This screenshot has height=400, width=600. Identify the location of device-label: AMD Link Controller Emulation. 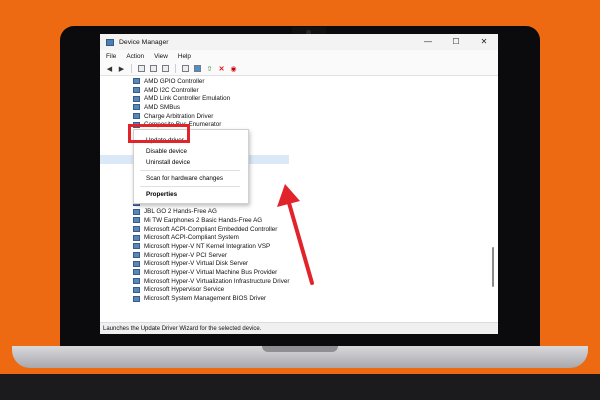
(187, 99).